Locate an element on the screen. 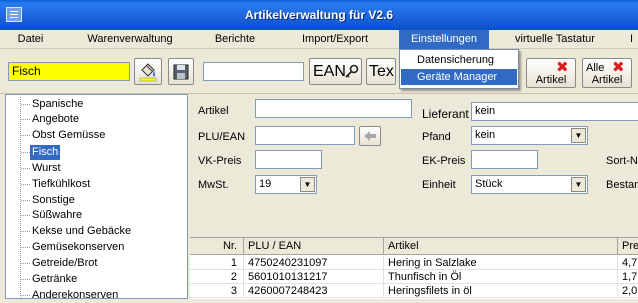  menu-item-cut-off: I is located at coordinates (631, 39).